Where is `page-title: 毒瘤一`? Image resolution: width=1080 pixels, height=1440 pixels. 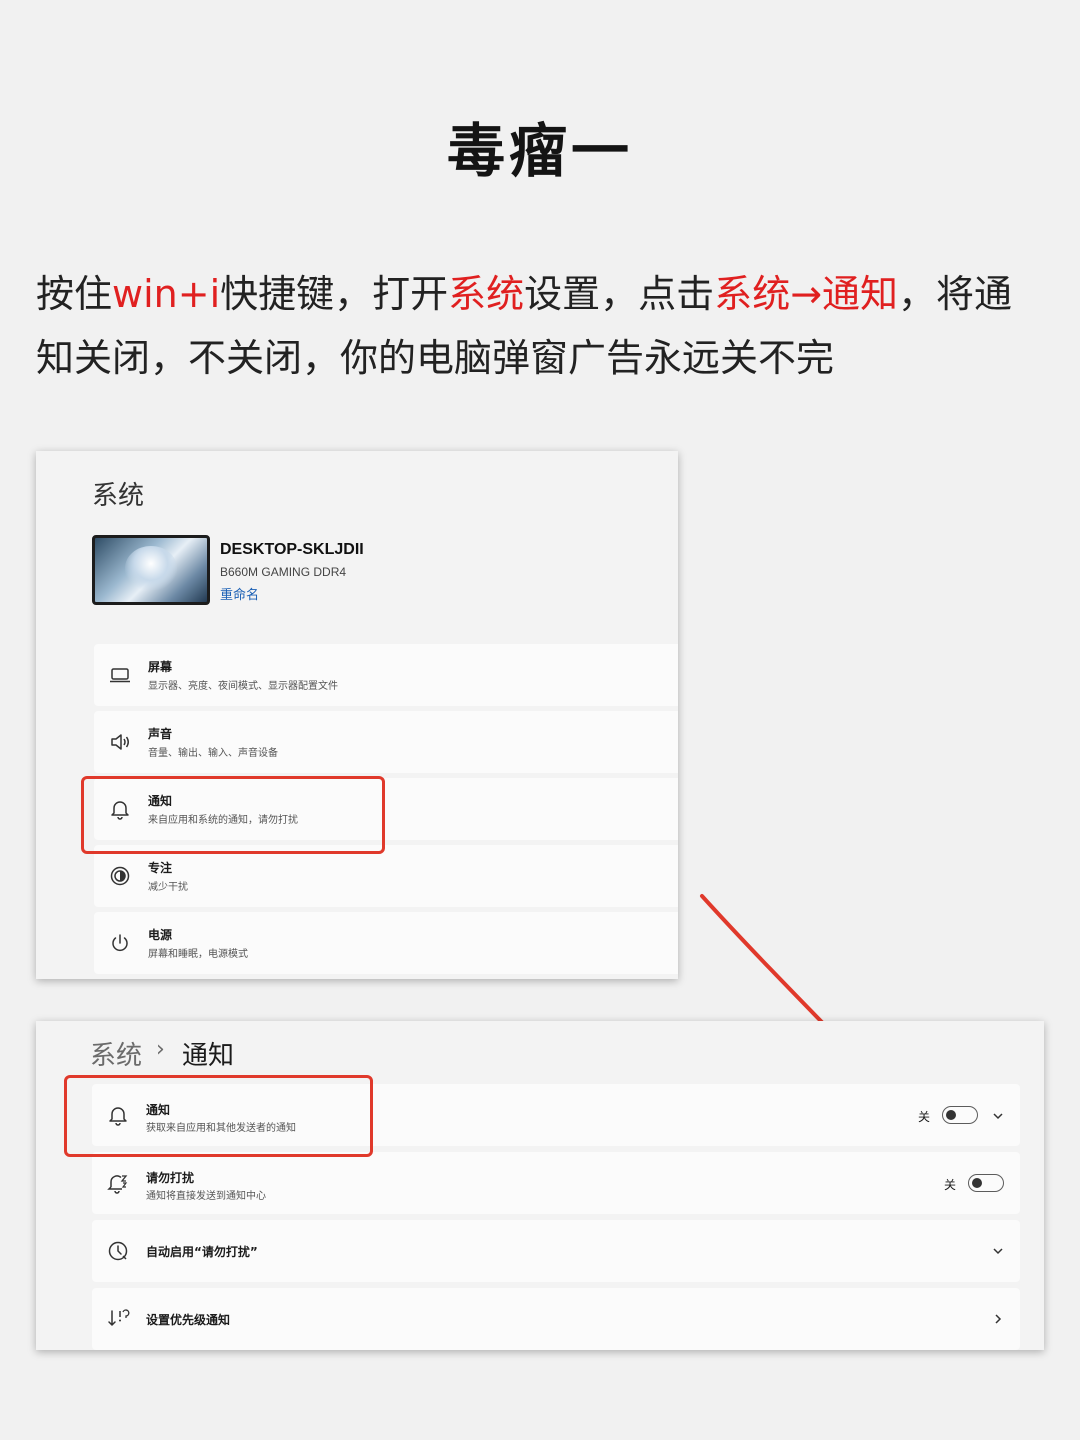
page-title: 毒瘤一 is located at coordinates (539, 151).